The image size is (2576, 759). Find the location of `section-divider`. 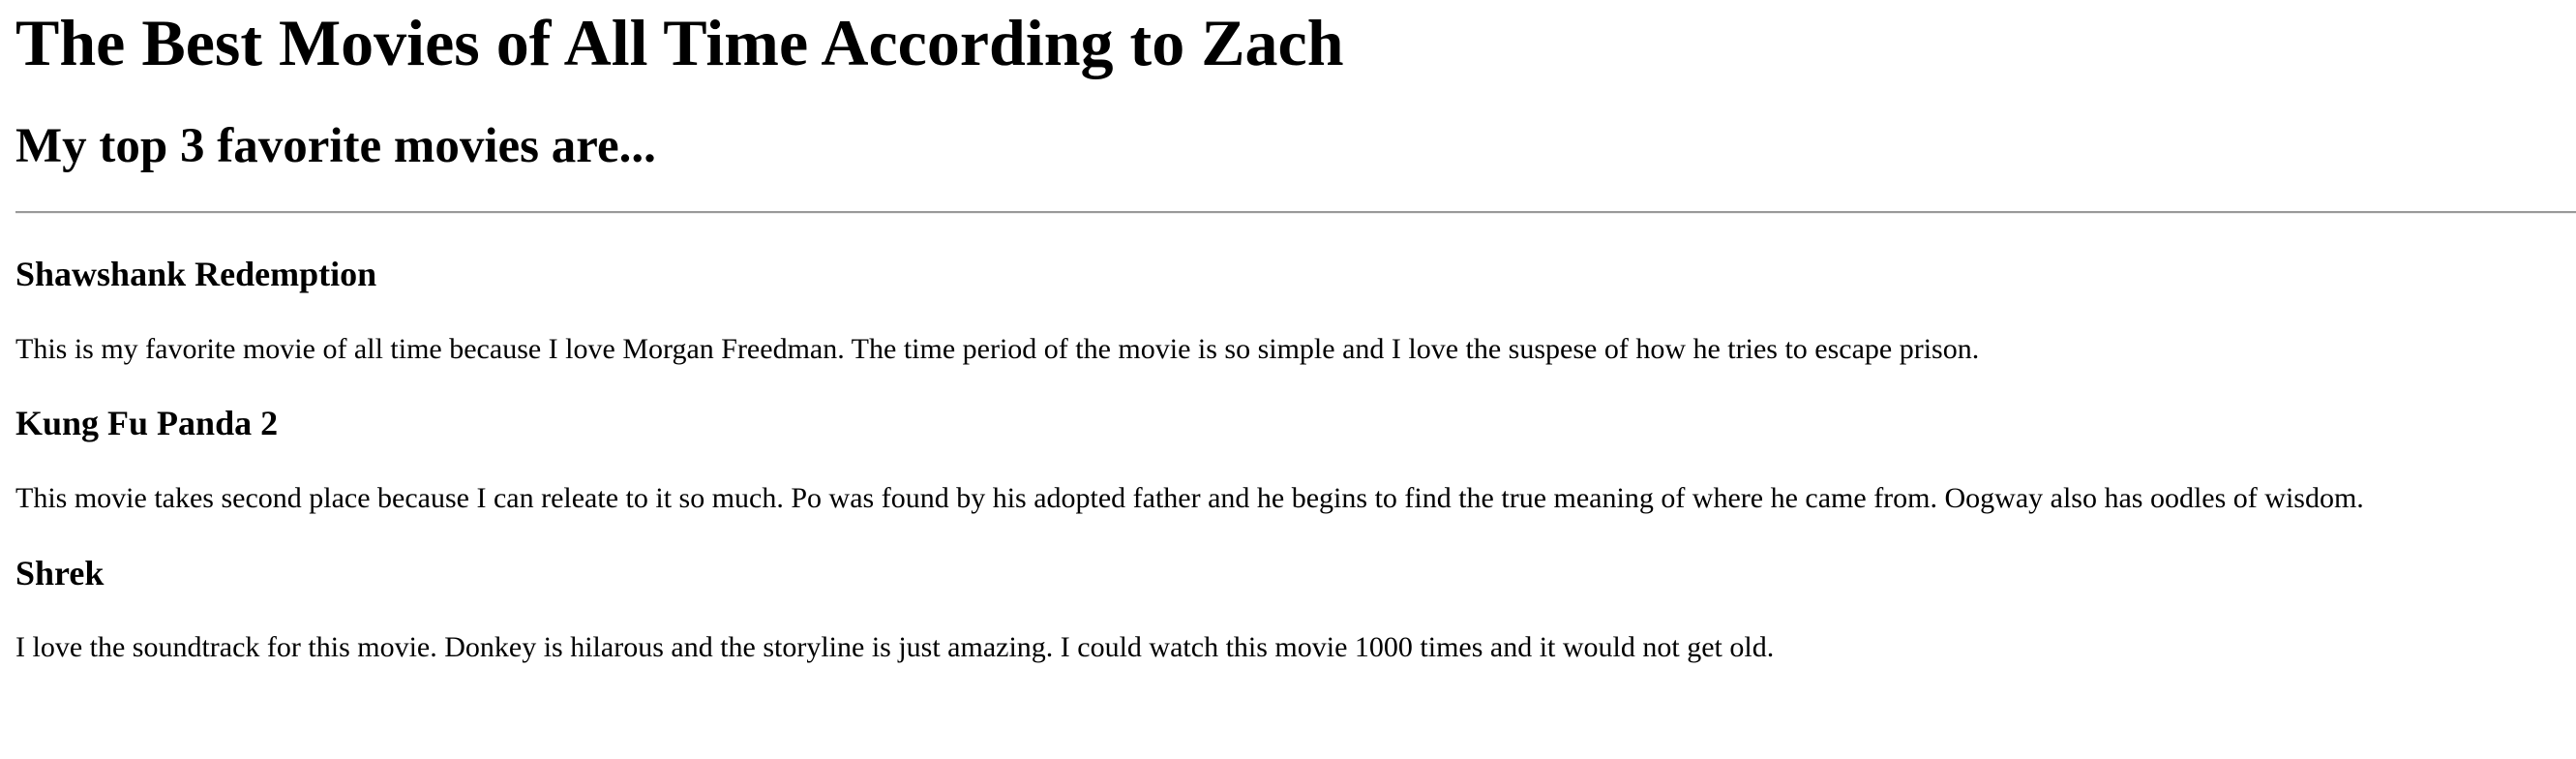

section-divider is located at coordinates (1295, 213).